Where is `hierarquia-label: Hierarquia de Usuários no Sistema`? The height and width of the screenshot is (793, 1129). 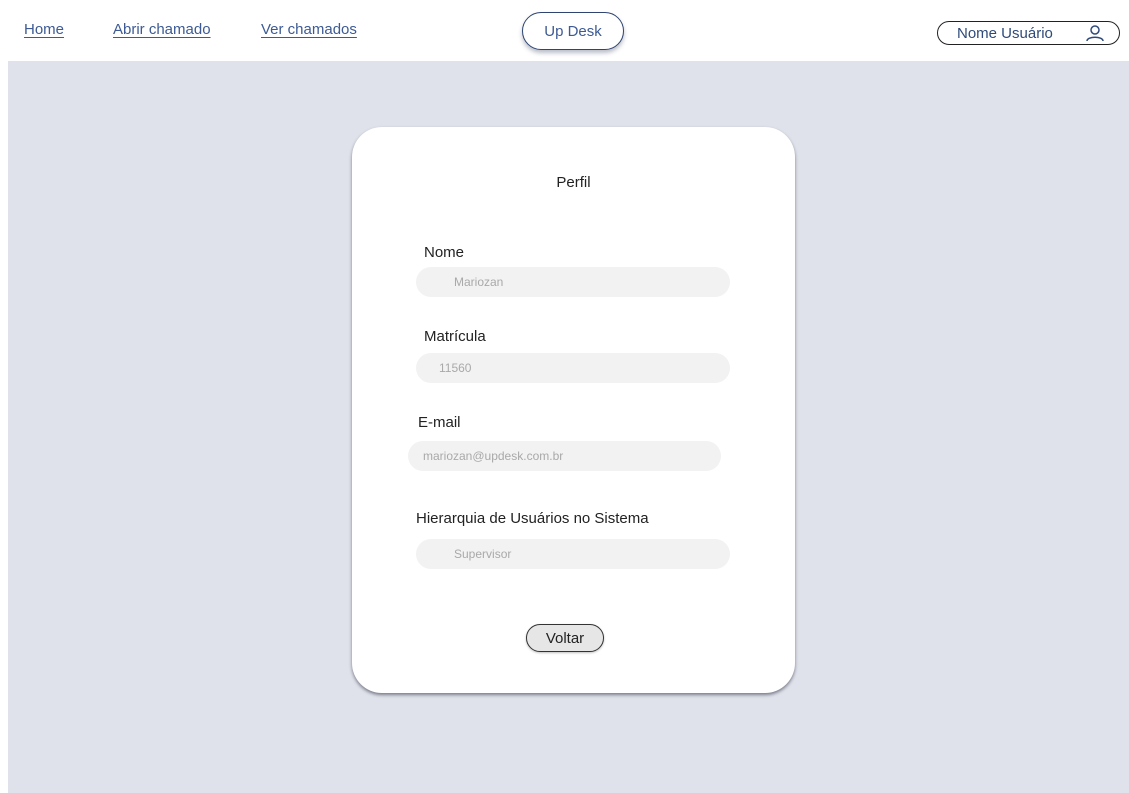
hierarquia-label: Hierarquia de Usuários no Sistema is located at coordinates (532, 518).